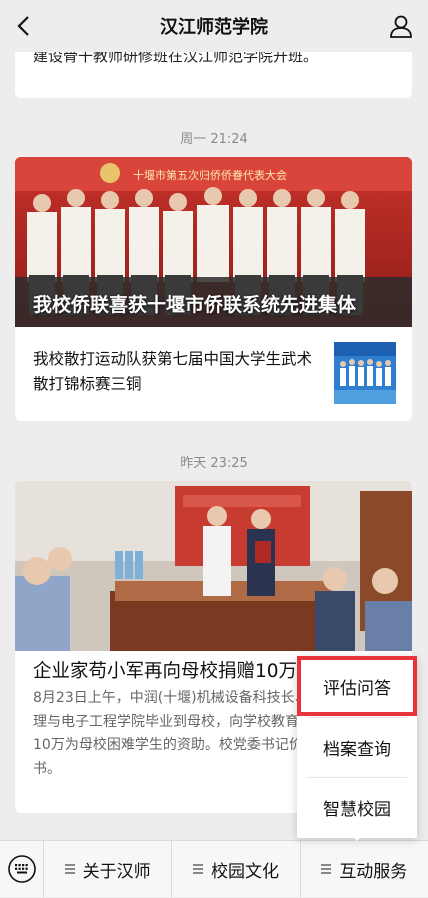 The width and height of the screenshot is (428, 898). What do you see at coordinates (357, 807) in the screenshot?
I see `submenu-item-smart-campus: 智慧校园` at bounding box center [357, 807].